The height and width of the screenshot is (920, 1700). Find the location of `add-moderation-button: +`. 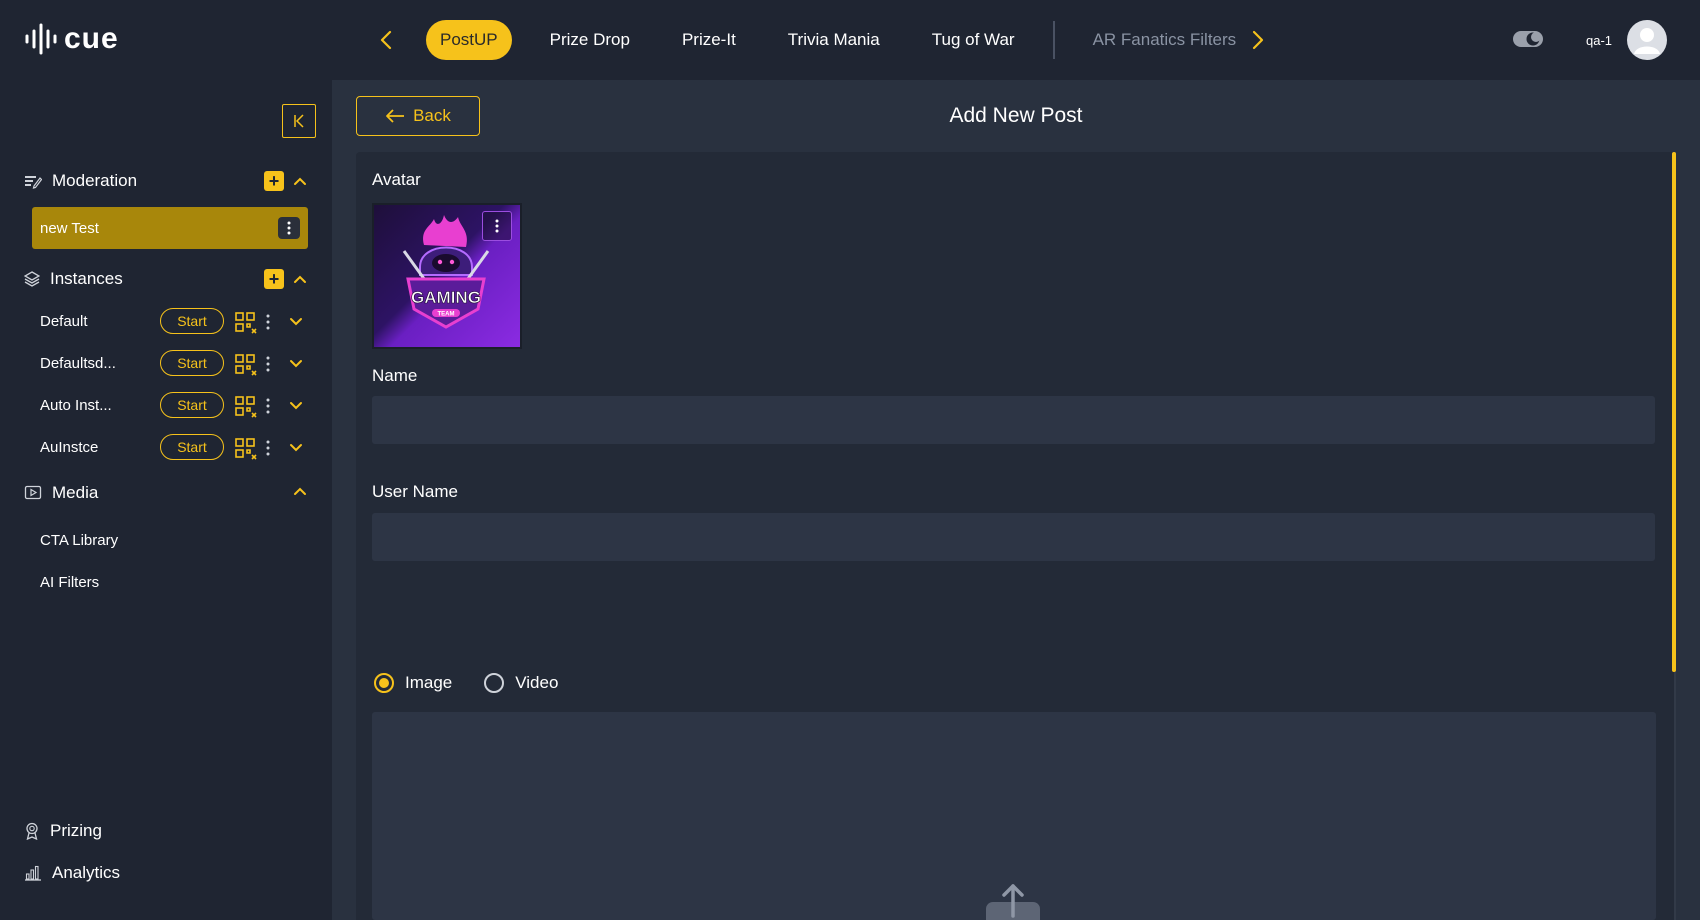

add-moderation-button: + is located at coordinates (274, 181).